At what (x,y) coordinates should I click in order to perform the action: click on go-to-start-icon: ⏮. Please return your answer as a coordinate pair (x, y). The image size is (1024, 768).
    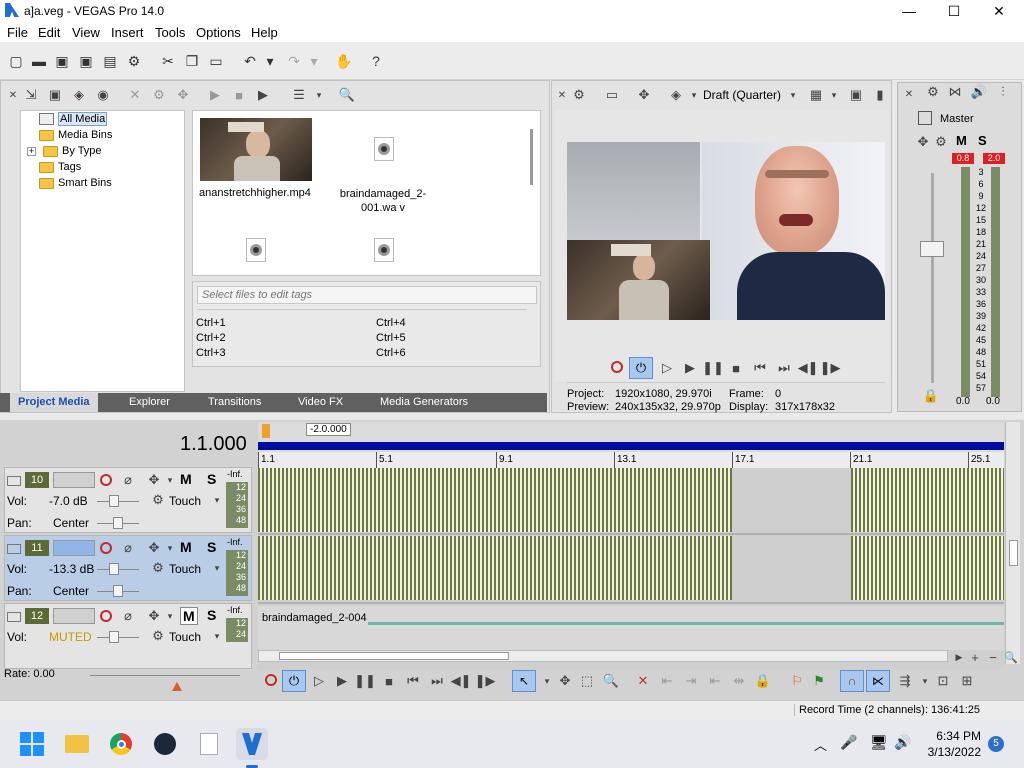
    Looking at the image, I should click on (413, 681).